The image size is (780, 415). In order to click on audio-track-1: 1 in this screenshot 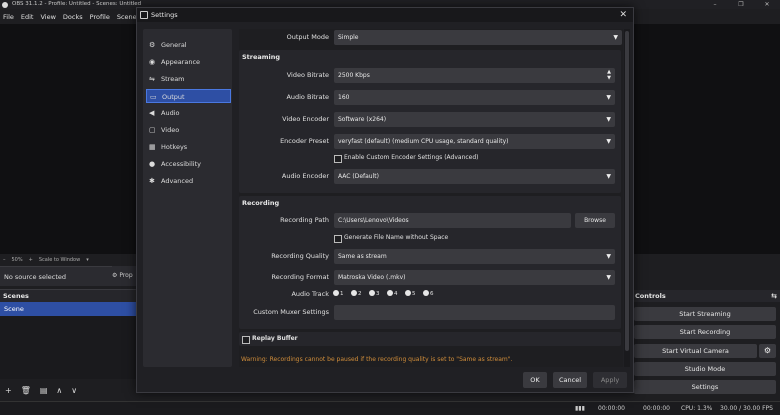, I will do `click(338, 294)`.